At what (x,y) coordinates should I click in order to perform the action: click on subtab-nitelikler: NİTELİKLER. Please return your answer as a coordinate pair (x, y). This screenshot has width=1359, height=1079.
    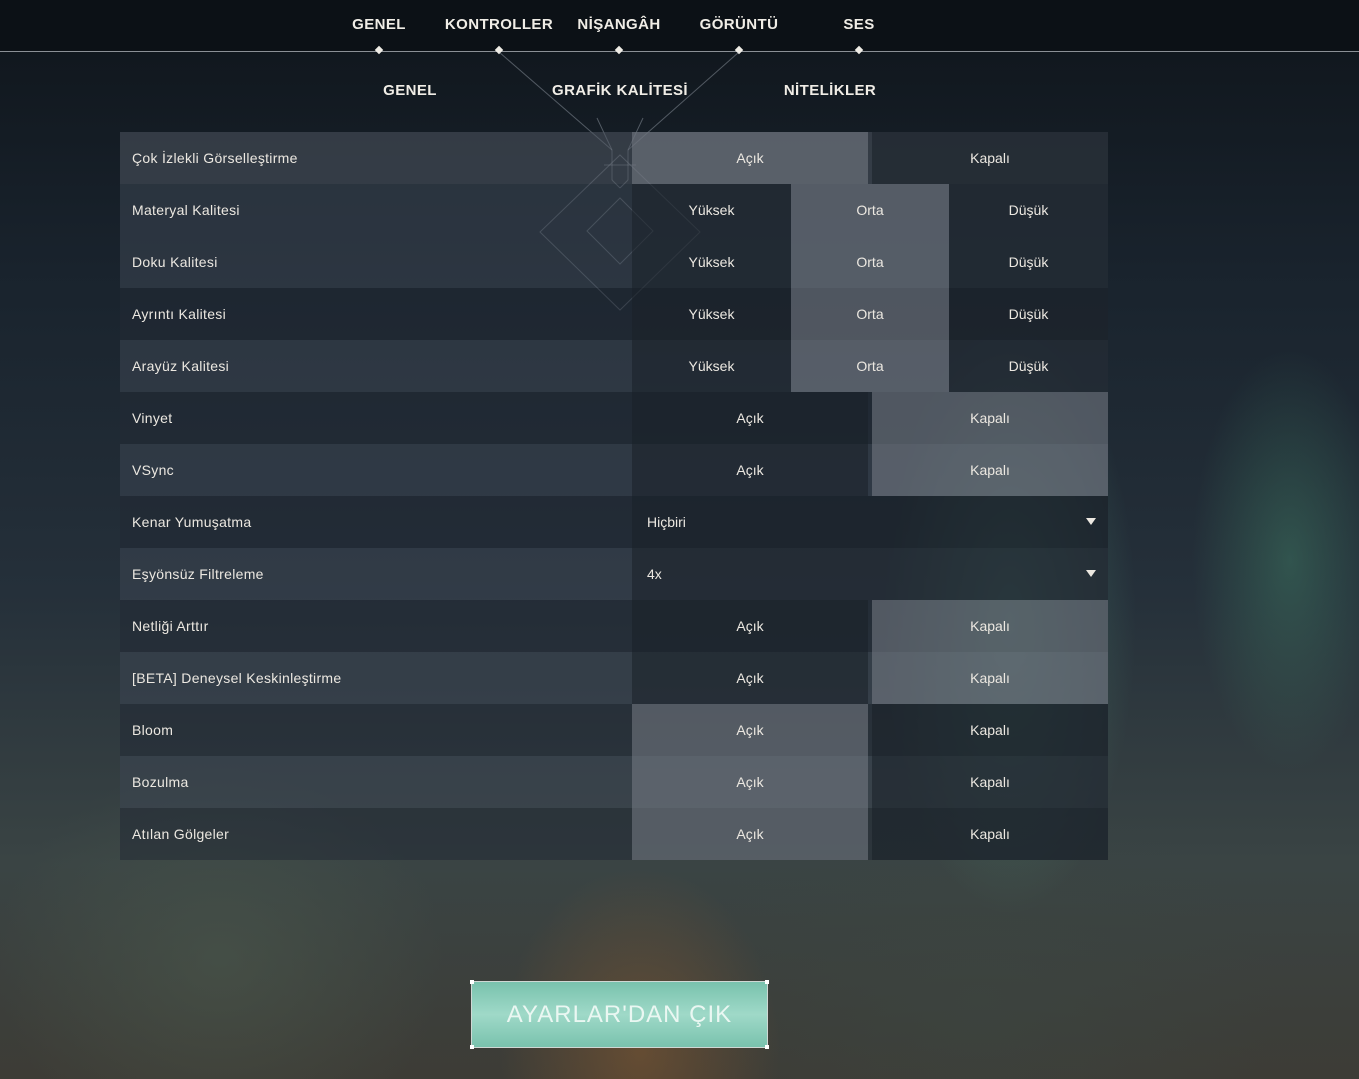
    Looking at the image, I should click on (830, 93).